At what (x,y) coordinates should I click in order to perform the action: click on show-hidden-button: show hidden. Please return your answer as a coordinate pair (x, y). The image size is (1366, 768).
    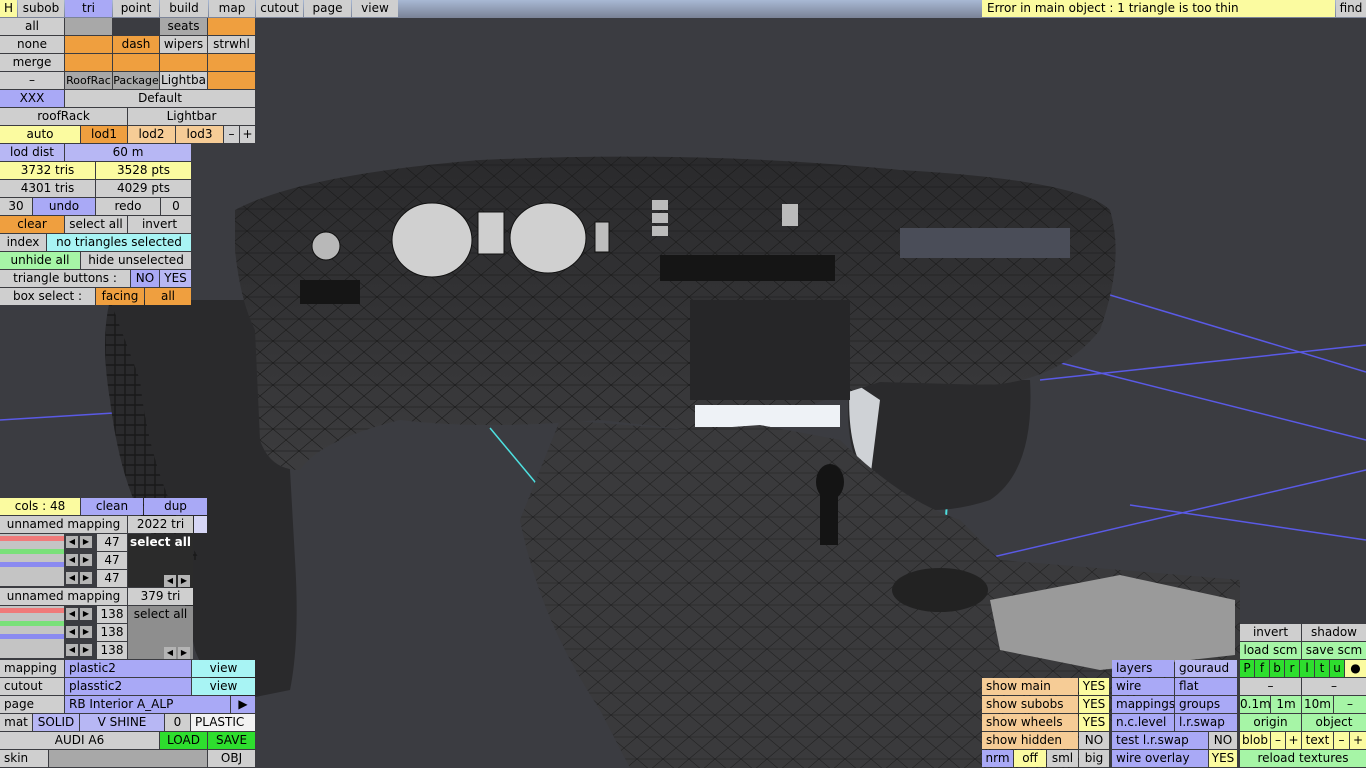
    Looking at the image, I should click on (1030, 740).